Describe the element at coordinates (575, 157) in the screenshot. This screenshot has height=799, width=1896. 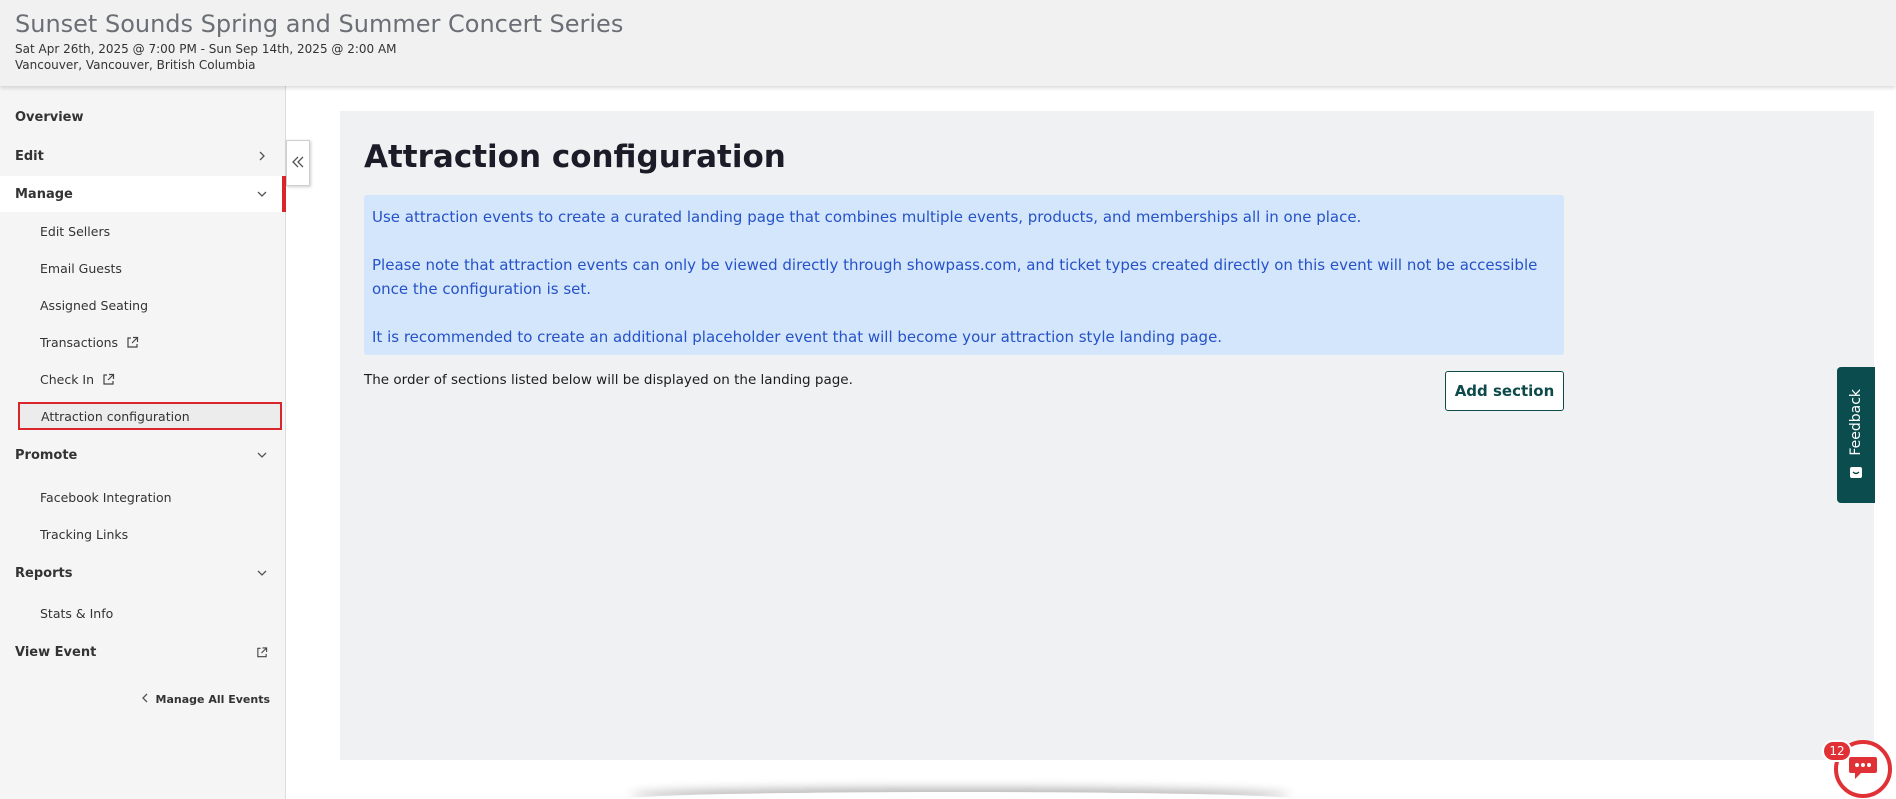
I see `page-title: Attraction configuration` at that location.